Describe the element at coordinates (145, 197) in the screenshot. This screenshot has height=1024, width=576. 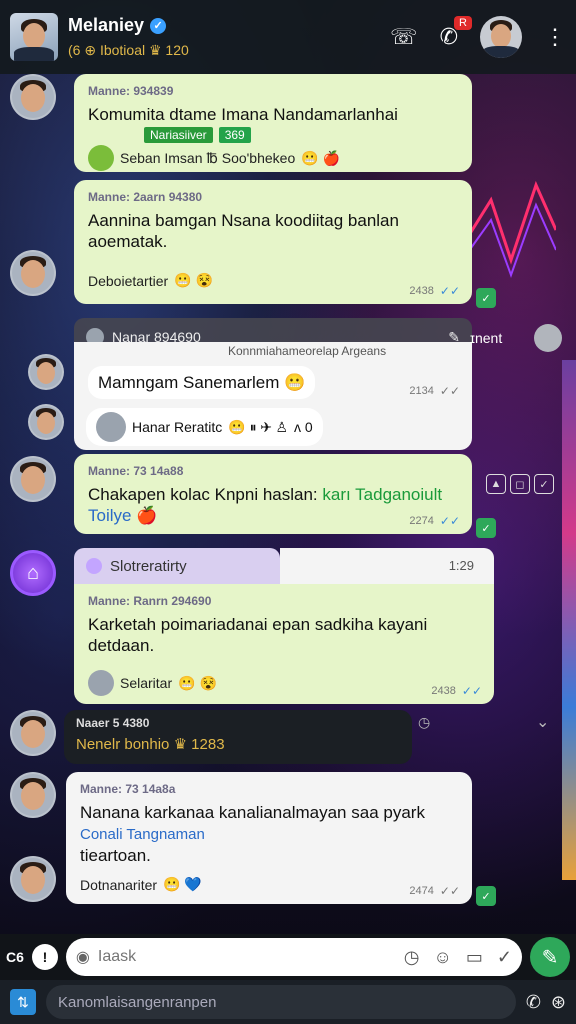
I see `message-sender: Manne: 2aarn 94380` at that location.